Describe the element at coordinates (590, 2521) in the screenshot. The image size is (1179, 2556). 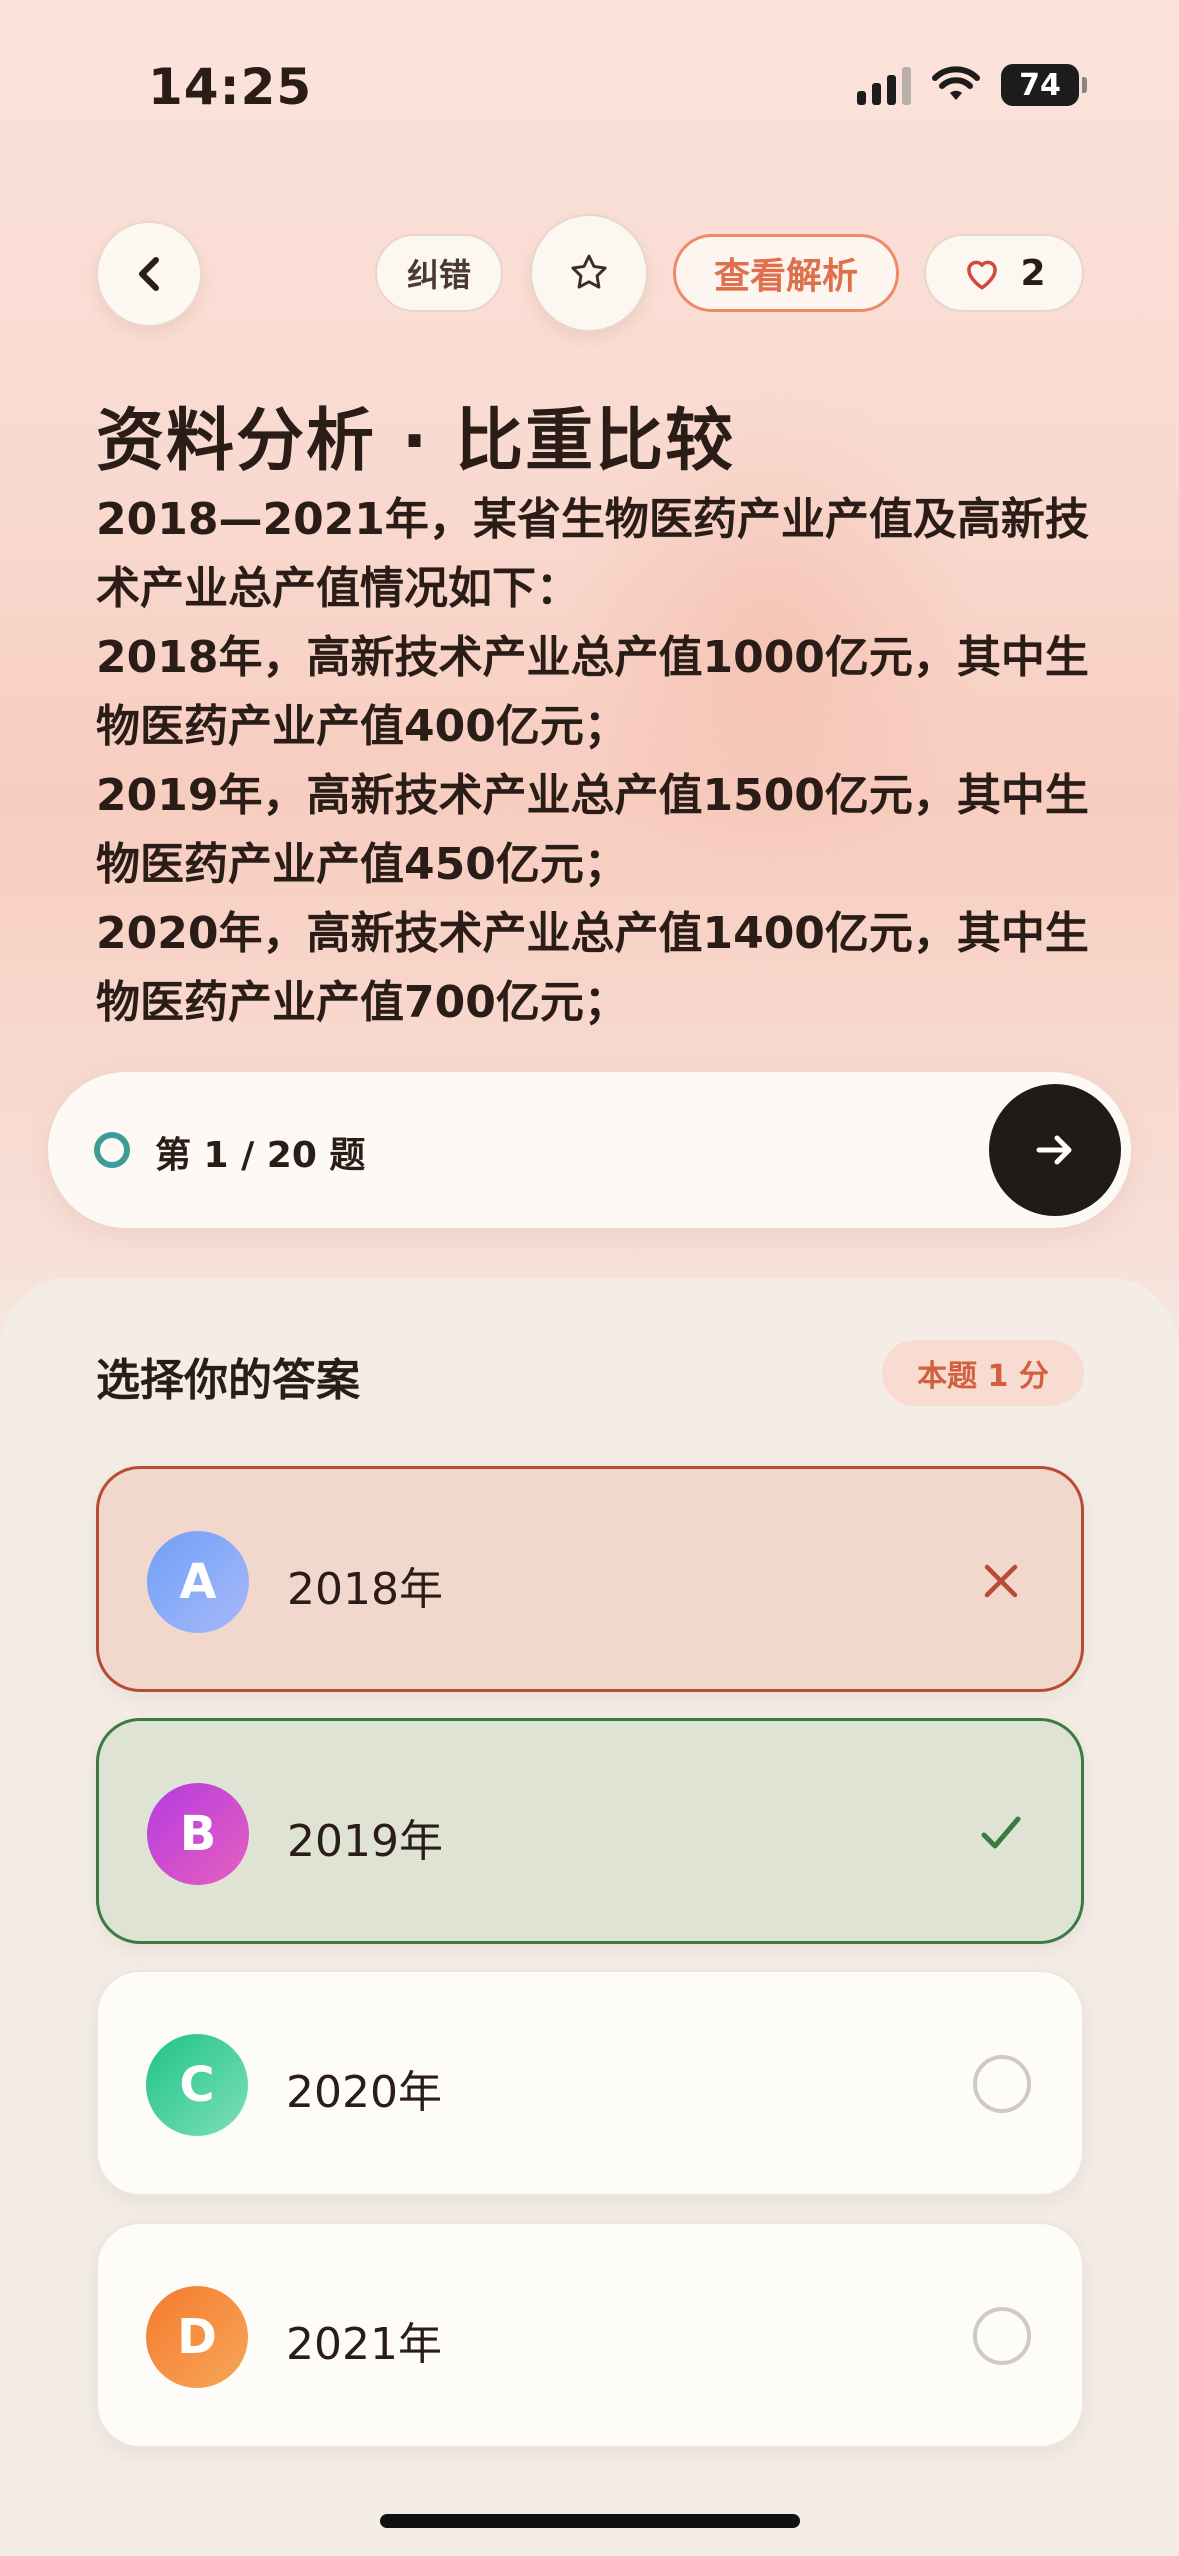
I see `home-indicator` at that location.